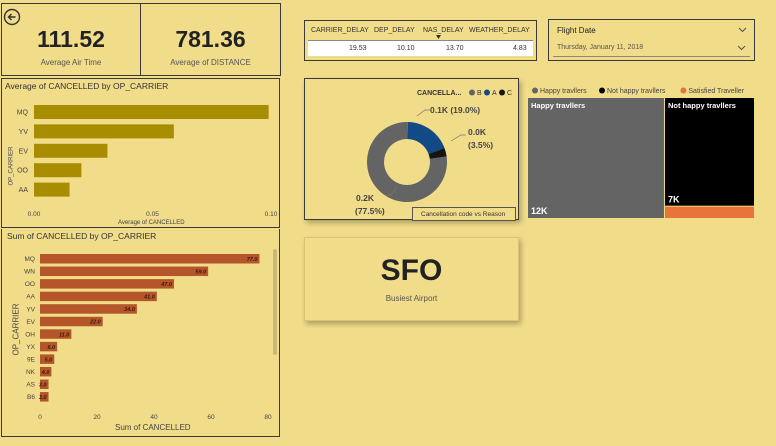 Image resolution: width=776 pixels, height=446 pixels. What do you see at coordinates (370, 211) in the screenshot?
I see `data-label: (77.5%)` at bounding box center [370, 211].